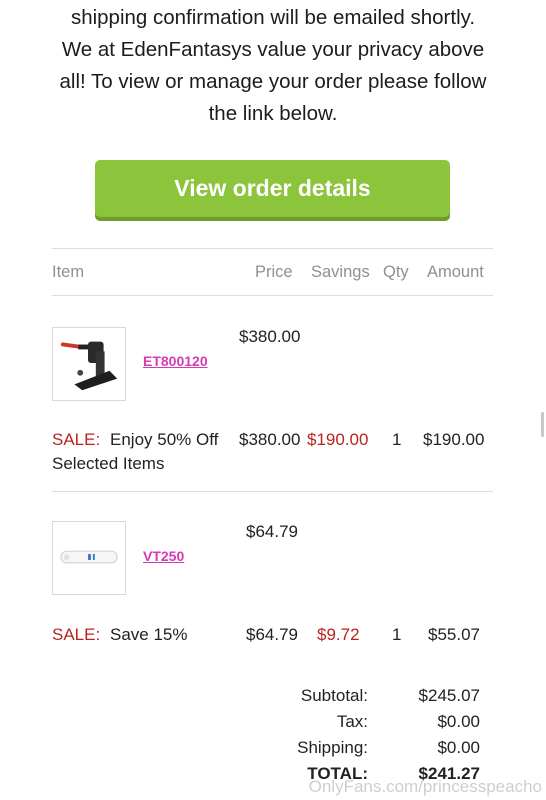 The width and height of the screenshot is (546, 800). What do you see at coordinates (149, 634) in the screenshot?
I see `sale-description: Save 15%` at bounding box center [149, 634].